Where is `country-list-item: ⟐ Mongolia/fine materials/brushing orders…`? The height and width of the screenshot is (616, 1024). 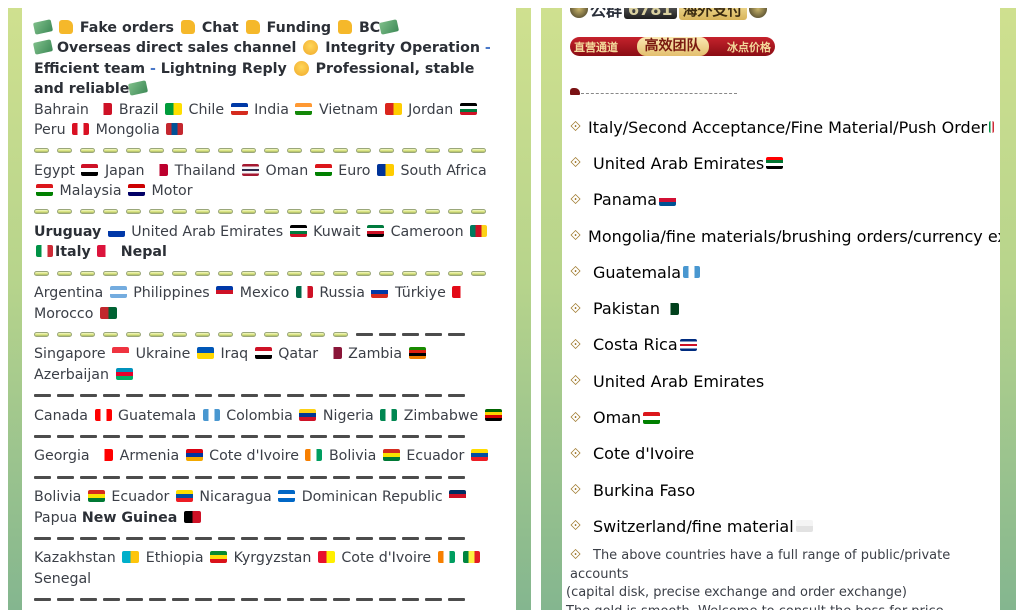
country-list-item: ⟐ Mongolia/fine materials/brushing orders… is located at coordinates (785, 236).